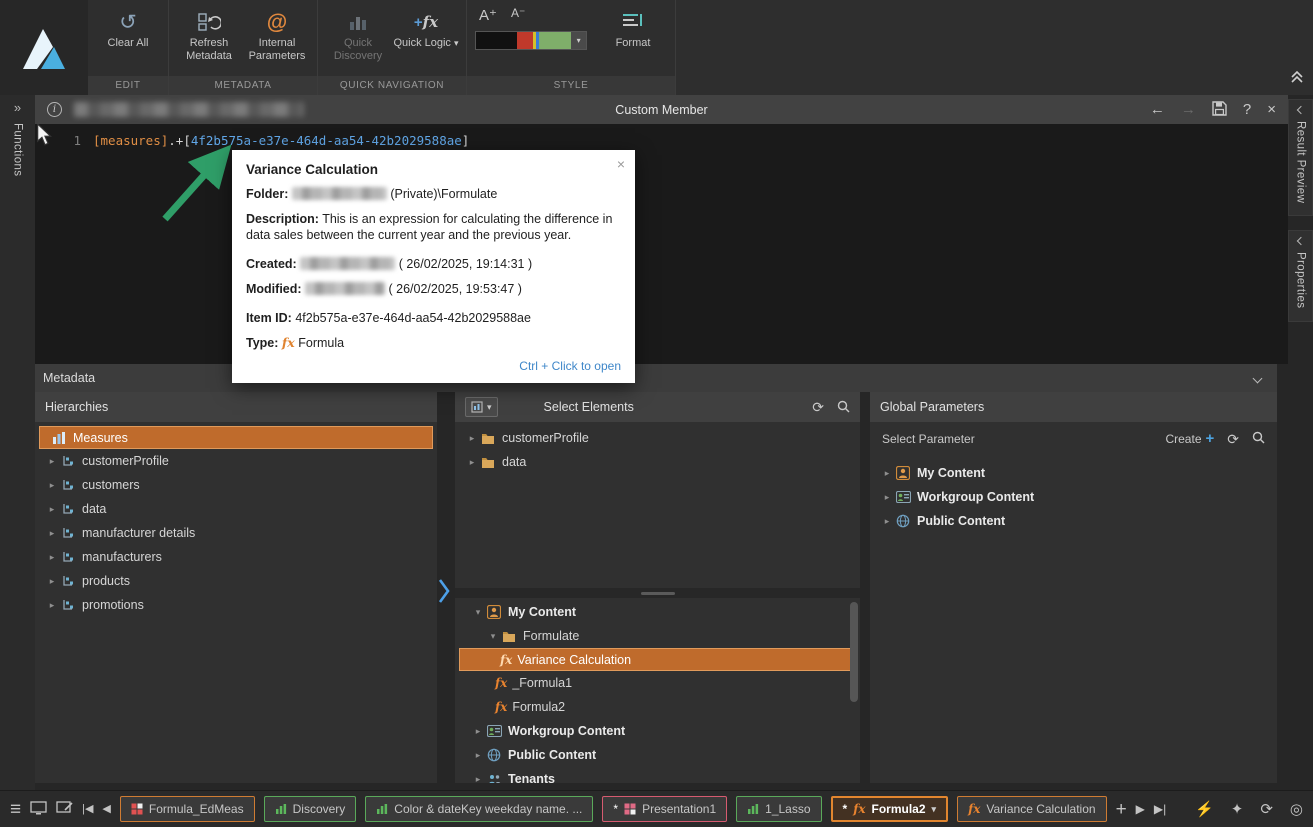  I want to click on expand-panel-icon: », so click(17, 105).